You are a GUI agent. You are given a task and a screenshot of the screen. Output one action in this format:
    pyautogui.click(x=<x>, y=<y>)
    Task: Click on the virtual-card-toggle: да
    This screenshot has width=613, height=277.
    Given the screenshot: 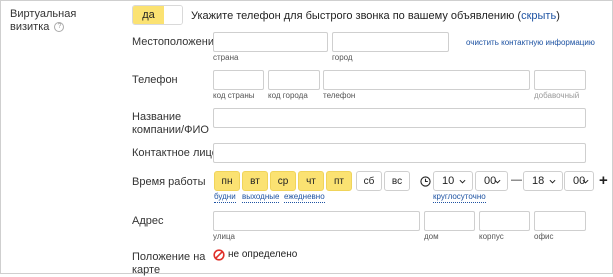 What is the action you would take?
    pyautogui.click(x=157, y=15)
    